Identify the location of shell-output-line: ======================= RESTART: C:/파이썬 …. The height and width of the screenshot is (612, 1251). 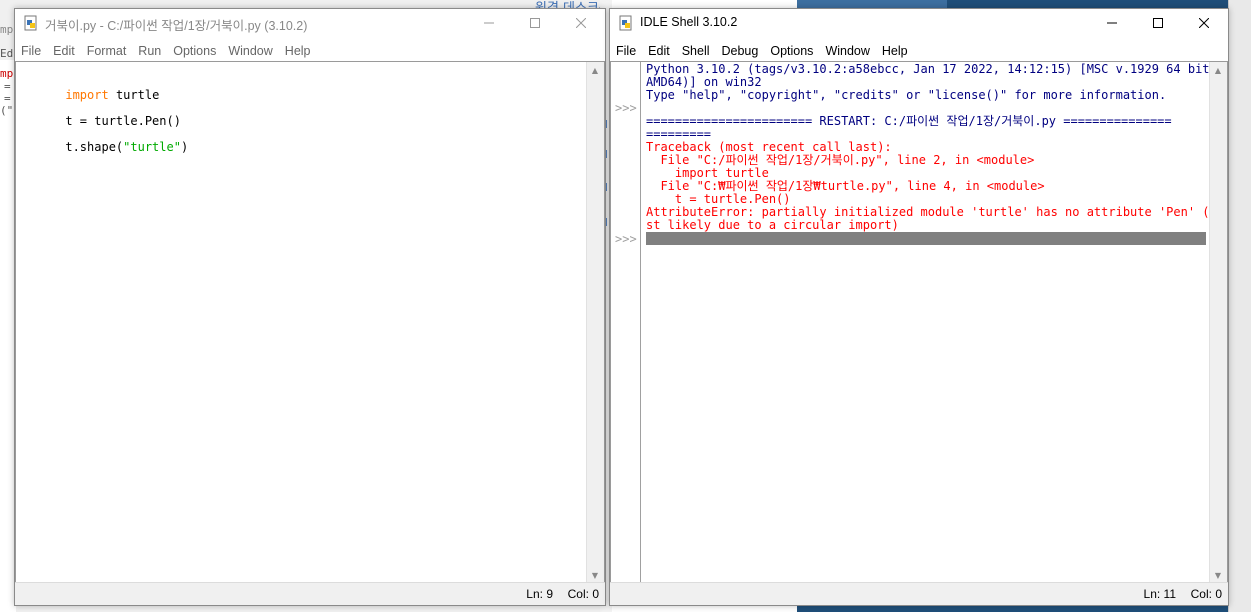
(909, 121).